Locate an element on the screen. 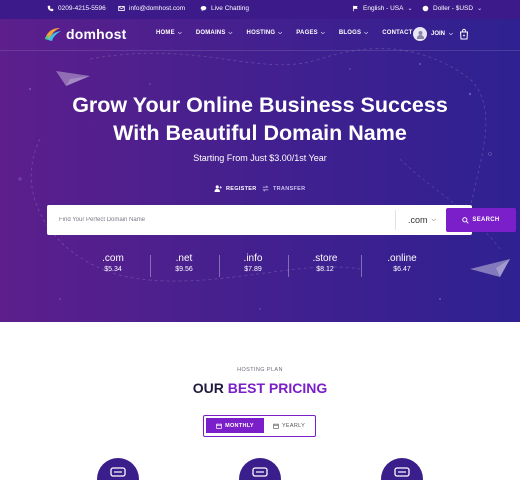 Image resolution: width=520 pixels, height=480 pixels. nav-item-label: CONTACT is located at coordinates (397, 33).